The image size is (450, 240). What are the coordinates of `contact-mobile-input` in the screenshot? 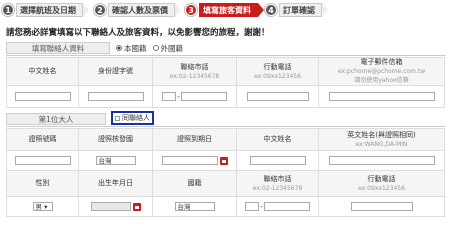 It's located at (277, 96).